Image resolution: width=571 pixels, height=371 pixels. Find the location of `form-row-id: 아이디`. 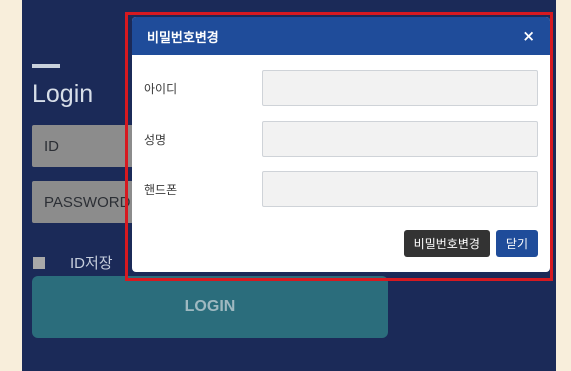

form-row-id: 아이디 is located at coordinates (341, 88).